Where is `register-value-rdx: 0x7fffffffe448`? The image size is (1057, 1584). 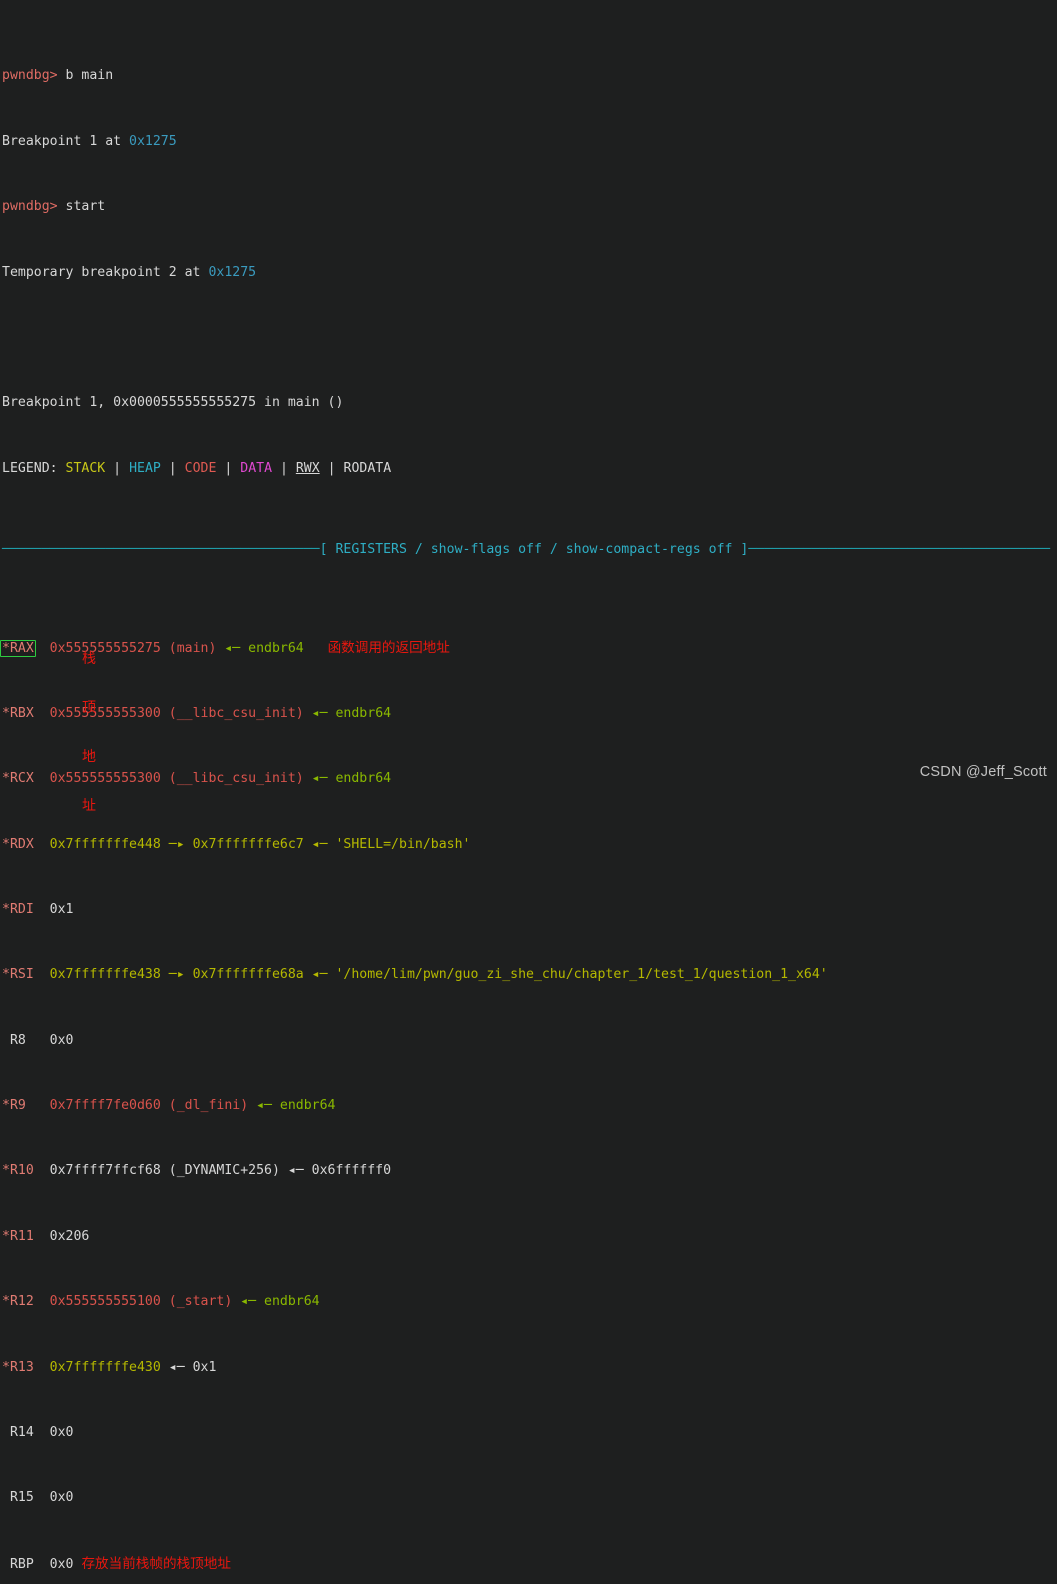
register-value-rdx: 0x7fffffffe448 is located at coordinates (105, 844).